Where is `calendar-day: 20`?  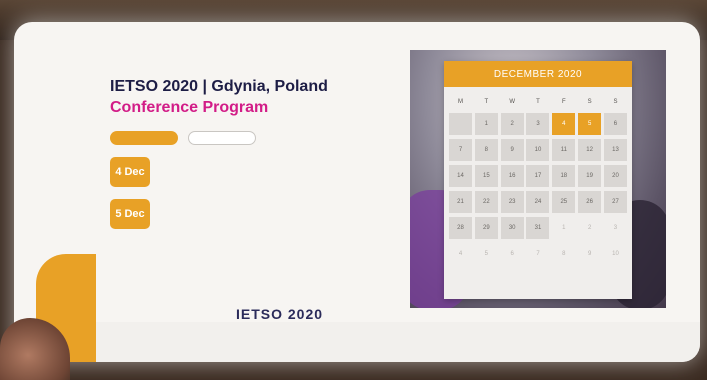
calendar-day: 20 is located at coordinates (615, 176).